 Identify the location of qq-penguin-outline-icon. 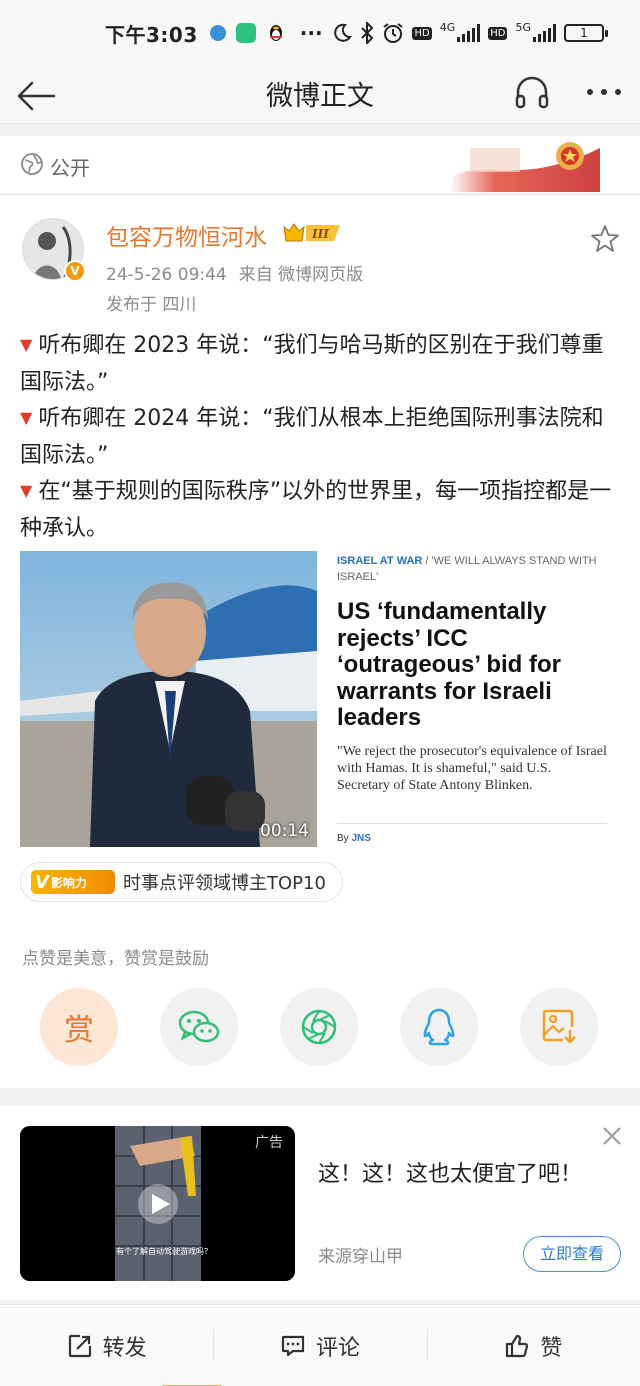
(439, 1027).